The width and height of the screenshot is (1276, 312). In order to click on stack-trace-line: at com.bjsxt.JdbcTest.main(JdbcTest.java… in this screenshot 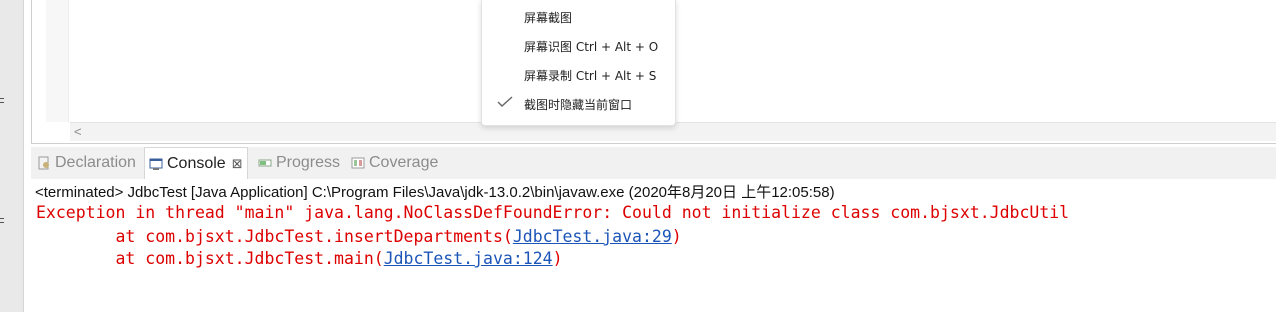, I will do `click(299, 258)`.